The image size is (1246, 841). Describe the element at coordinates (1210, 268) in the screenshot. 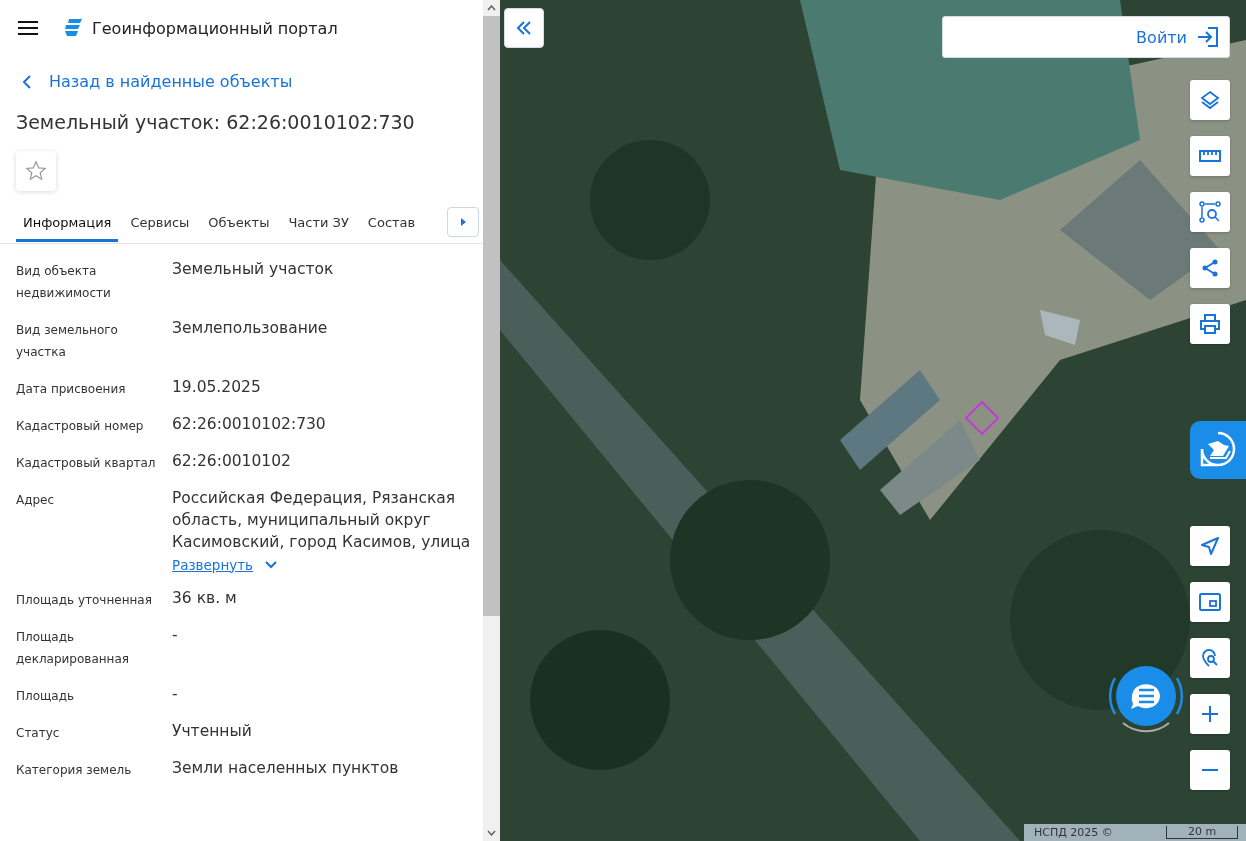

I see `share-icon` at that location.